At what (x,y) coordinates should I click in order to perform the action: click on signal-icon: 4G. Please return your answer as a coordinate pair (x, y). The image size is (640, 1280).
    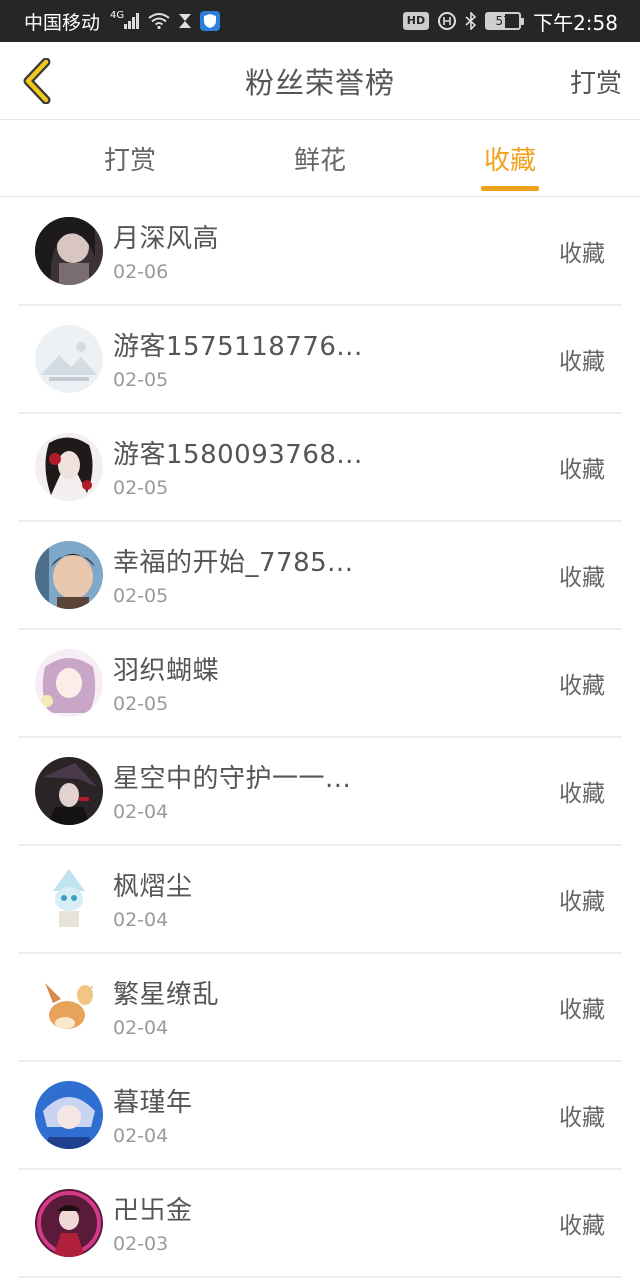
    Looking at the image, I should click on (124, 19).